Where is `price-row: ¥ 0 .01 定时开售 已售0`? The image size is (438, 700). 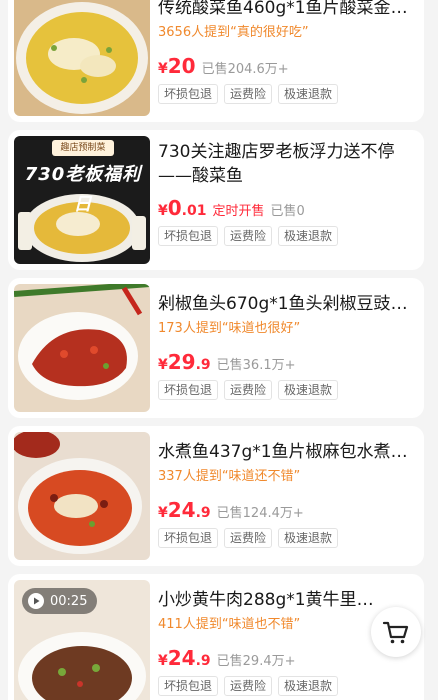
price-row: ¥ 0 .01 定时开售 已售0 is located at coordinates (287, 208).